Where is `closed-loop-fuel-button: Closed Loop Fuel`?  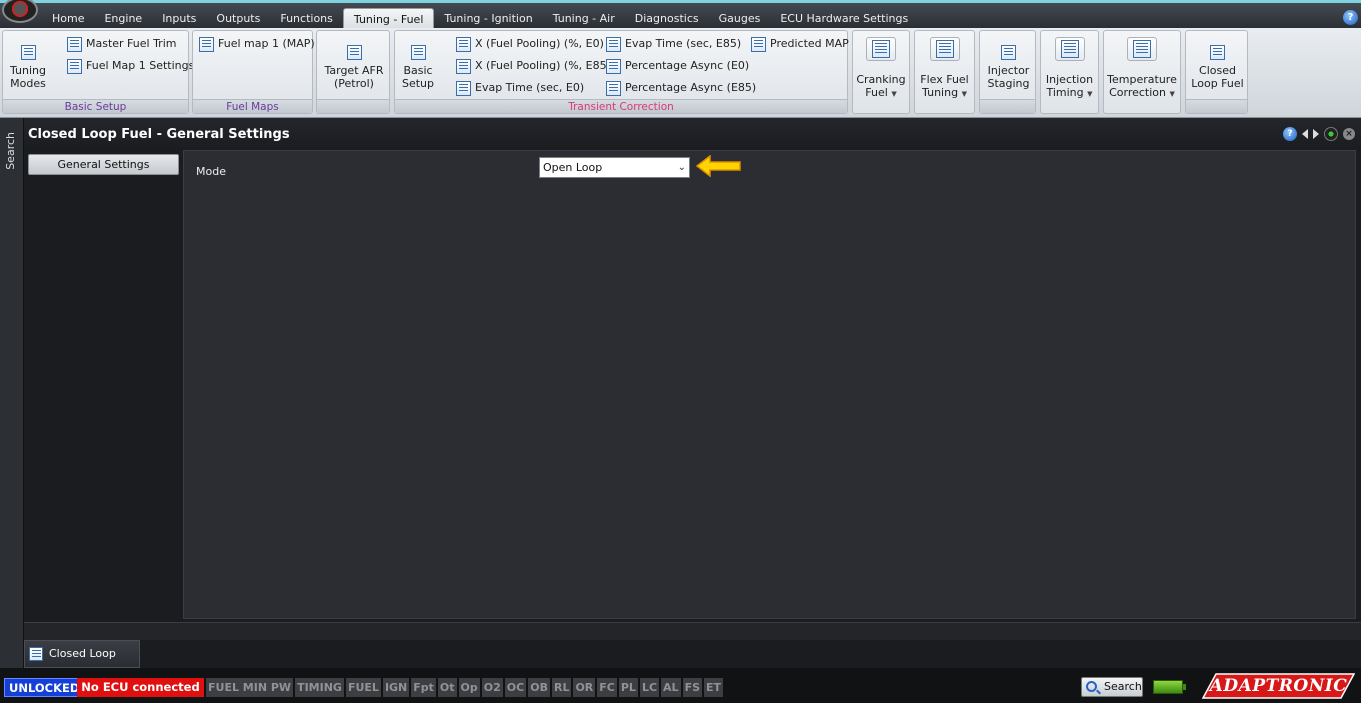
closed-loop-fuel-button: Closed Loop Fuel is located at coordinates (1216, 72).